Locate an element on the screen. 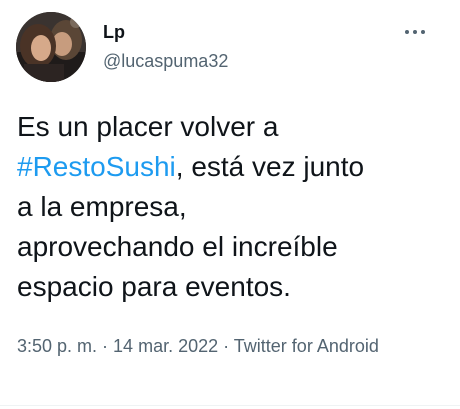 The image size is (460, 409). more-options-button is located at coordinates (415, 32).